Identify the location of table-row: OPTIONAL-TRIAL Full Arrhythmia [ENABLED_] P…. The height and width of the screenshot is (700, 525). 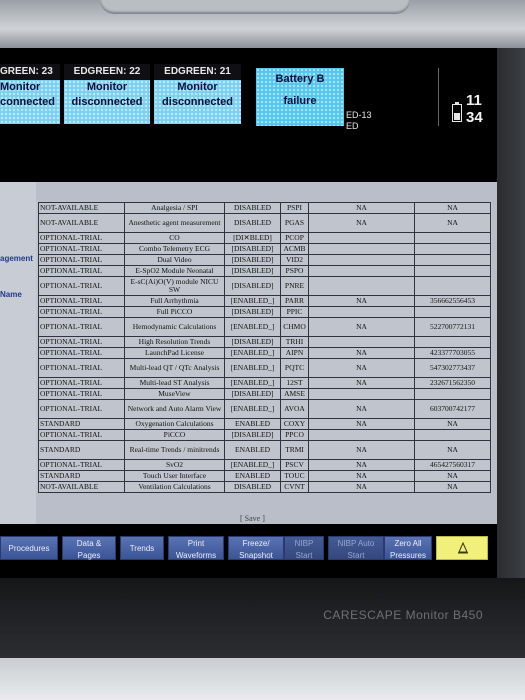
(264, 301).